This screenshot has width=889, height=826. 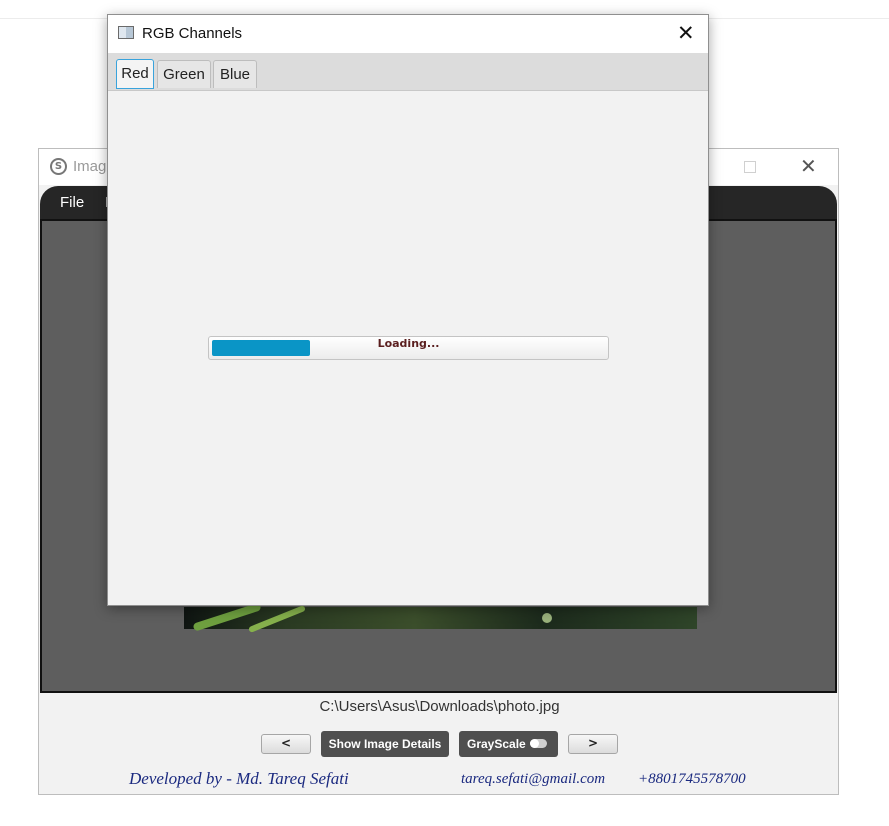 I want to click on menu-file: File, so click(x=72, y=202).